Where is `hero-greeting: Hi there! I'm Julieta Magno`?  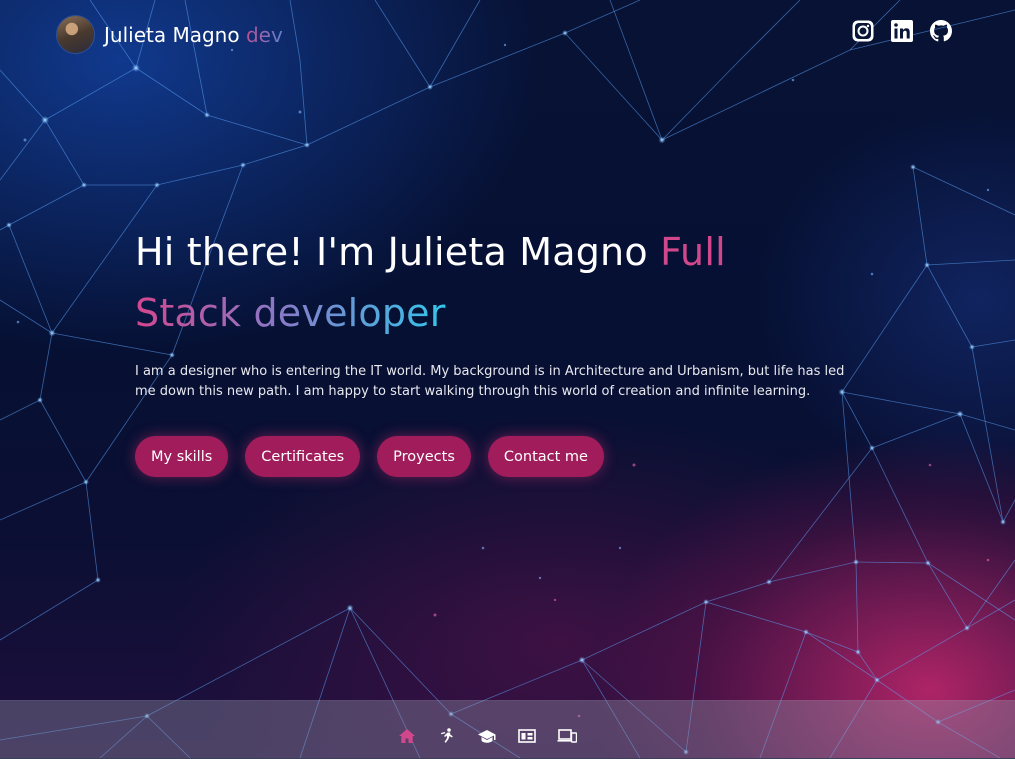
hero-greeting: Hi there! I'm Julieta Magno is located at coordinates (398, 252).